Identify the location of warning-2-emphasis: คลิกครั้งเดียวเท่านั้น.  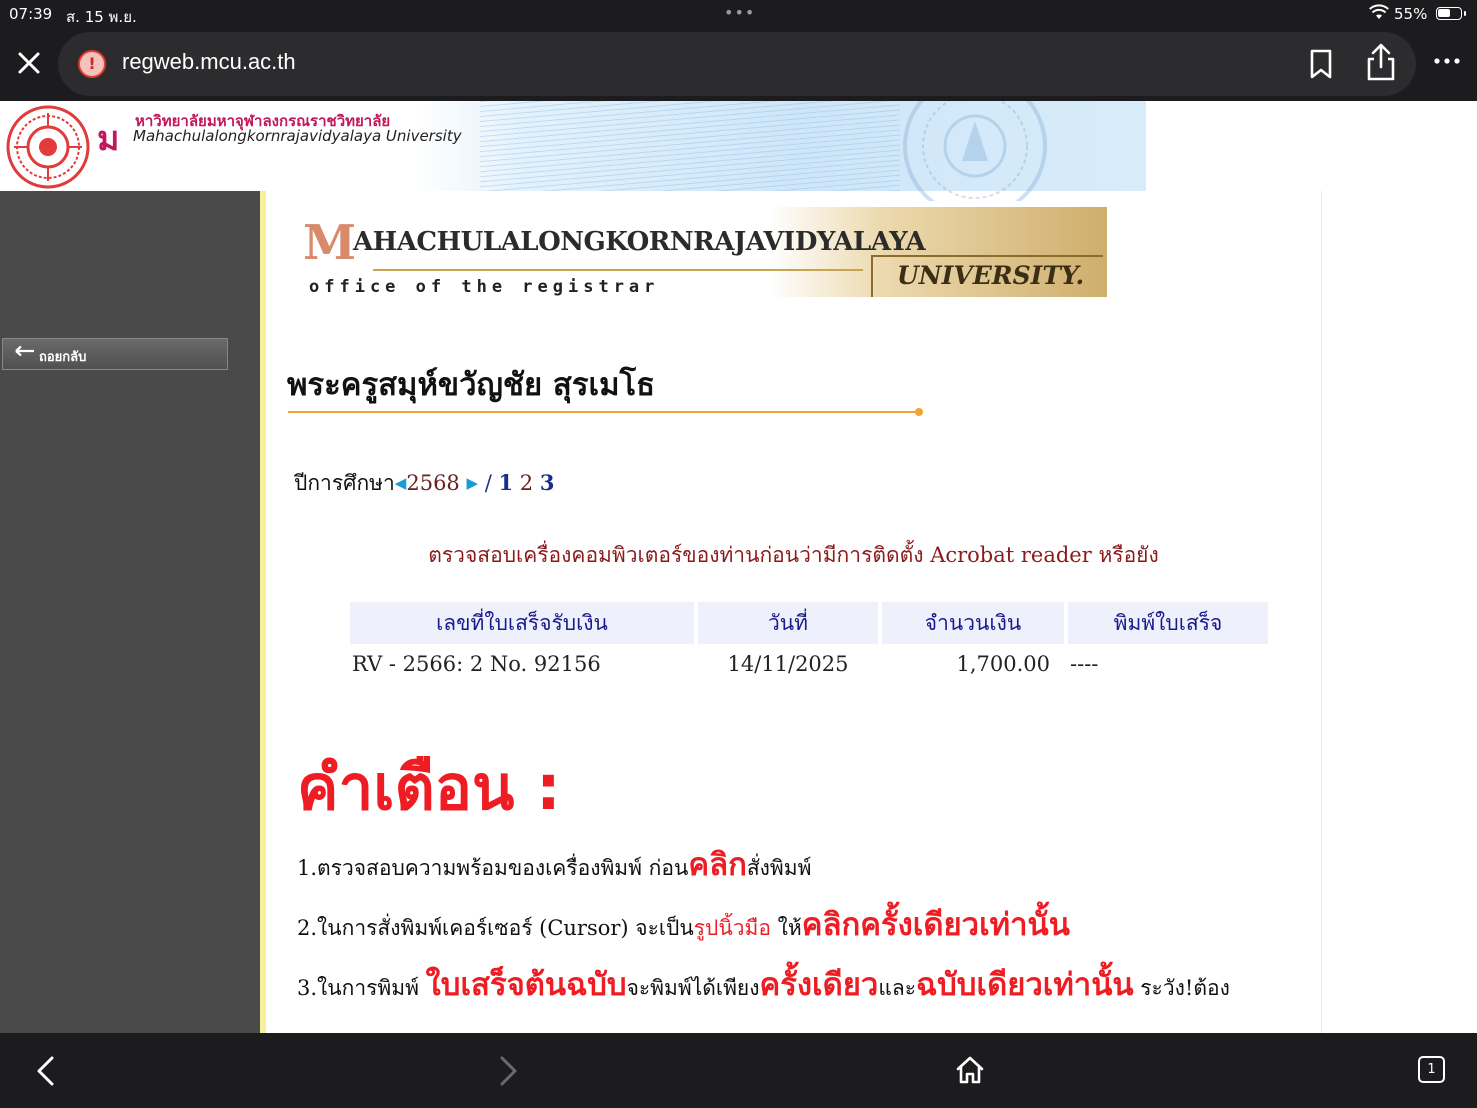
(935, 925).